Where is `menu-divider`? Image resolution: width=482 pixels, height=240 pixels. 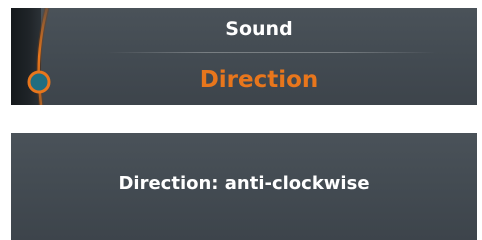 menu-divider is located at coordinates (271, 52).